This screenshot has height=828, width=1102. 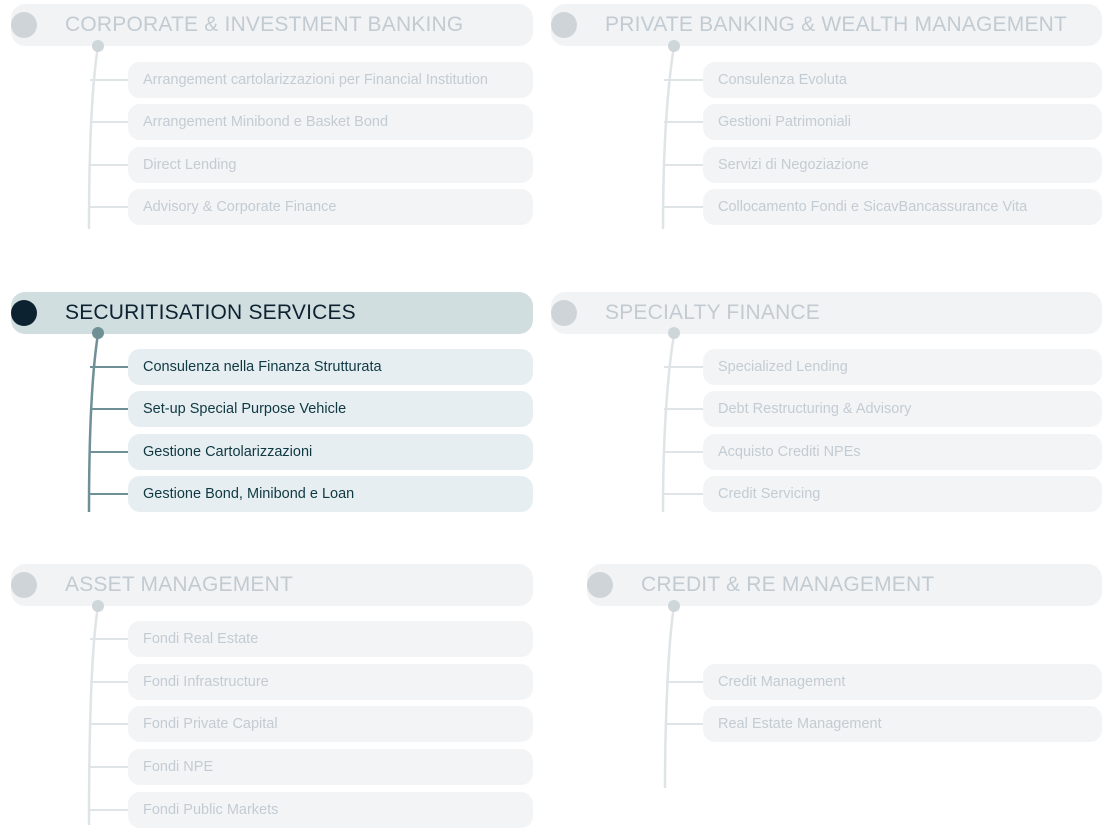 I want to click on list-item: Credit Management, so click(x=902, y=682).